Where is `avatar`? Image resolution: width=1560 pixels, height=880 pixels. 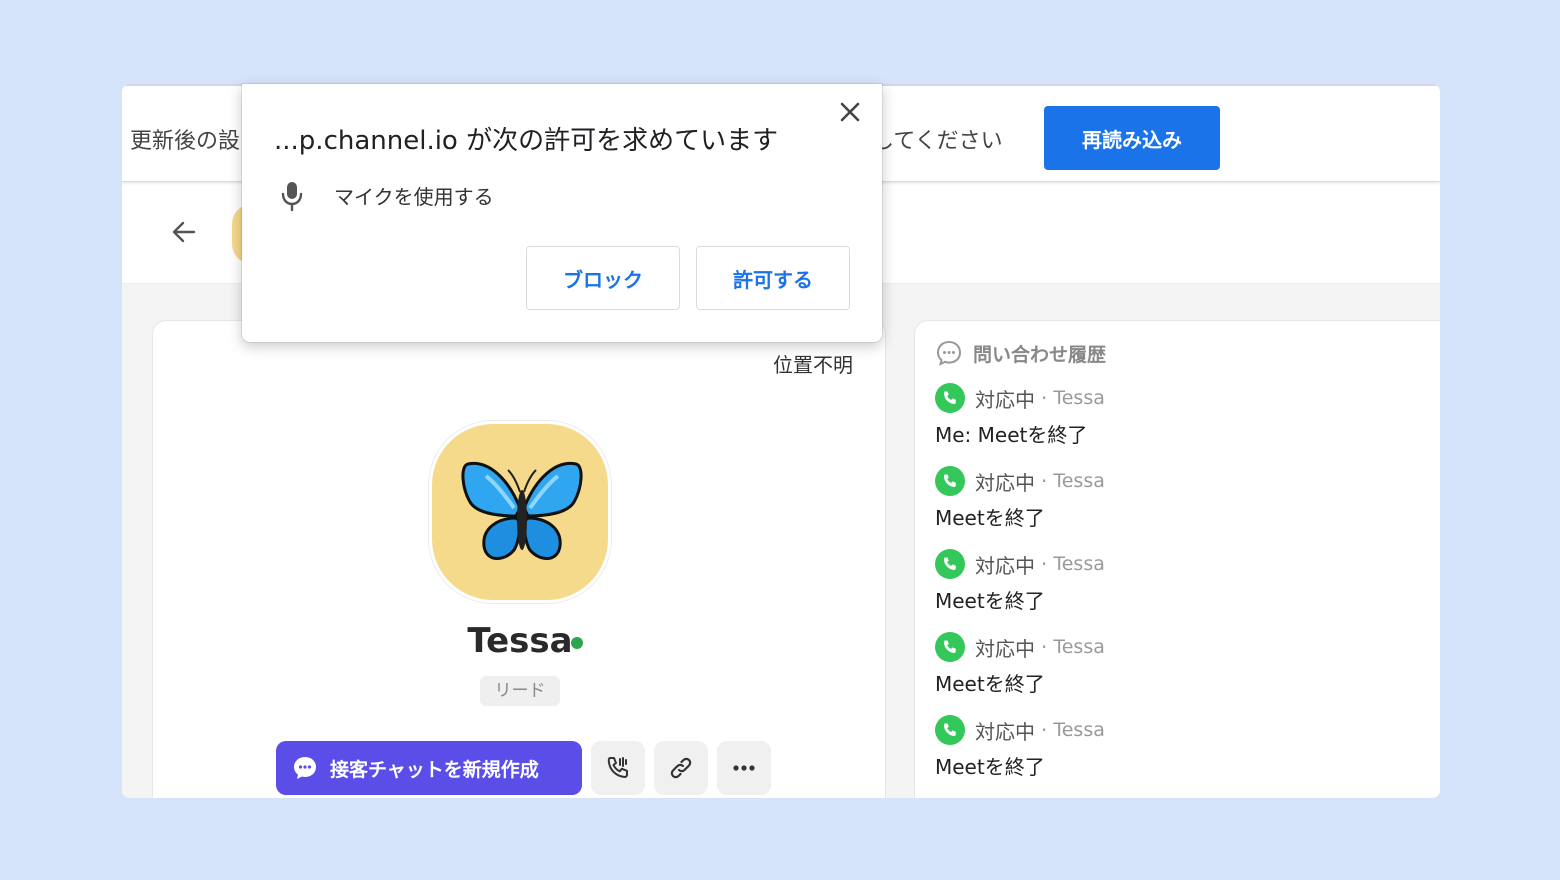 avatar is located at coordinates (520, 512).